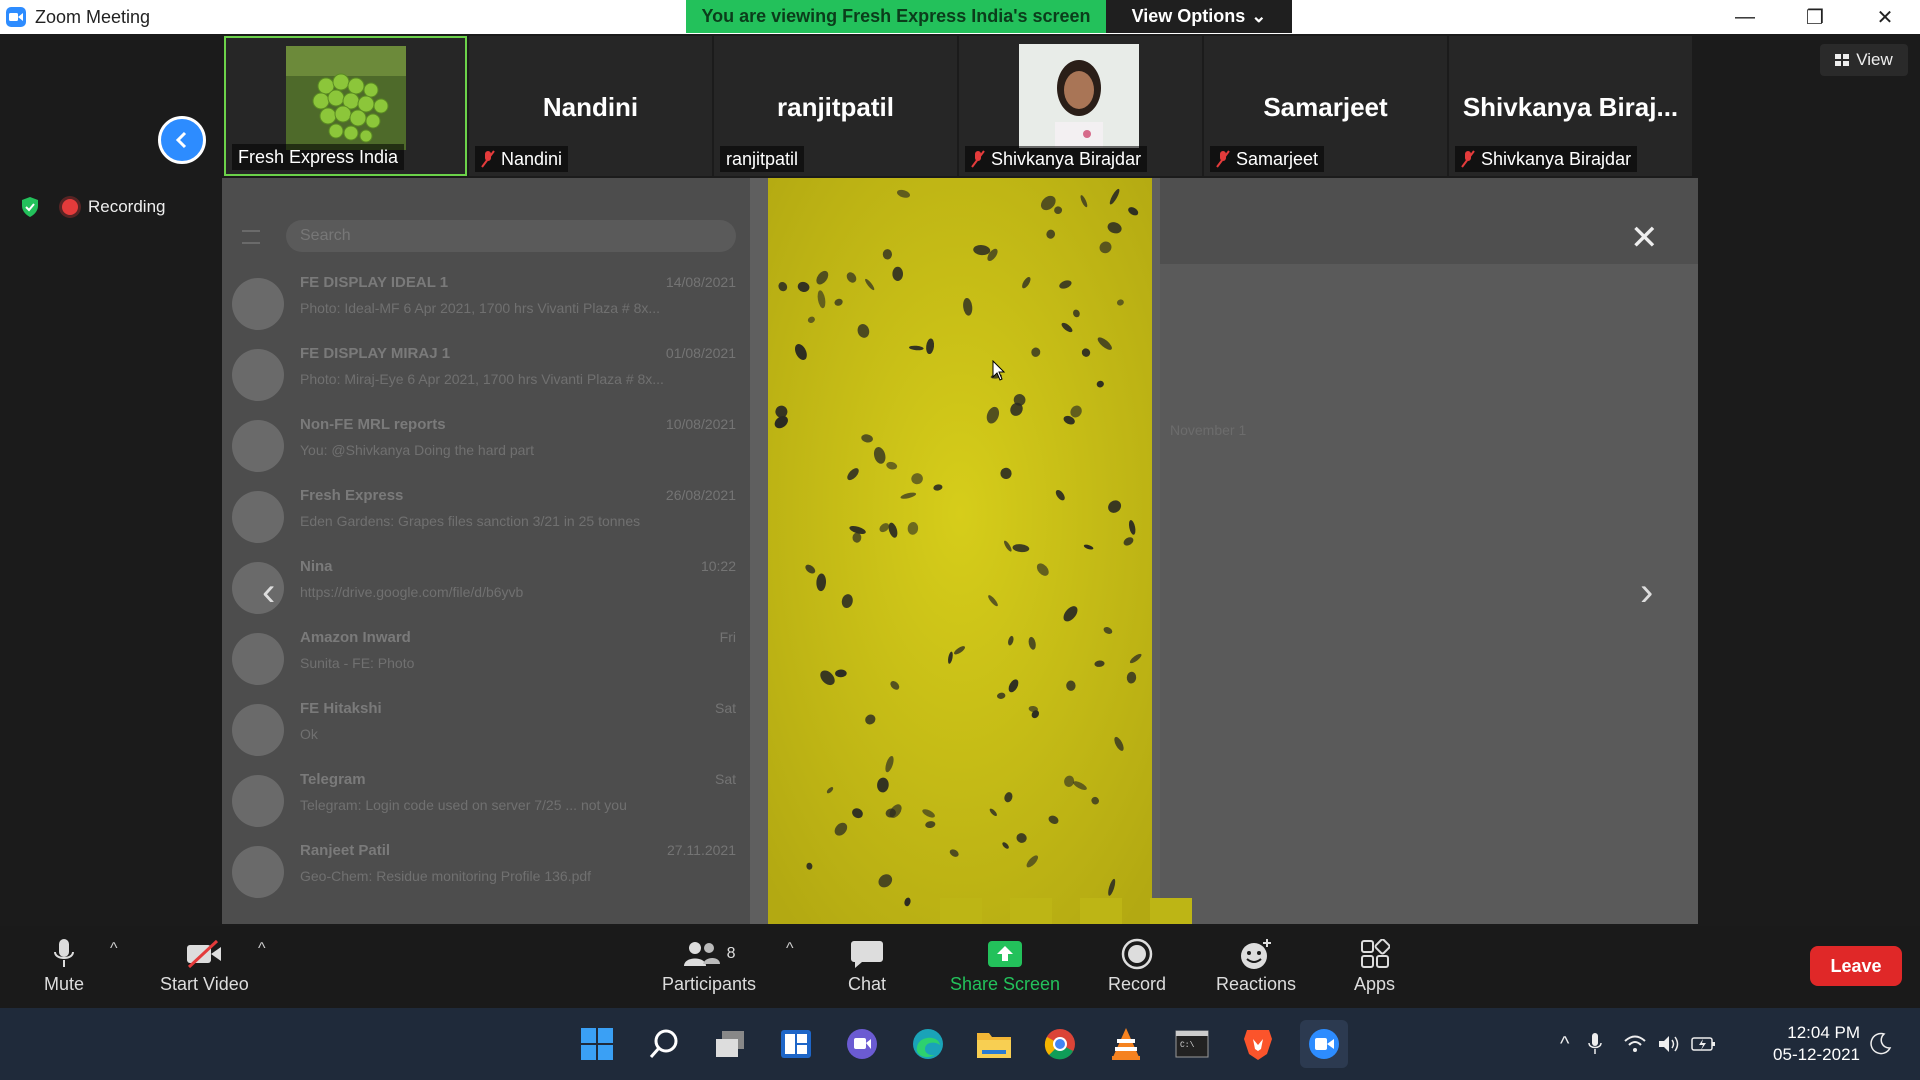  What do you see at coordinates (1881, 1044) in the screenshot?
I see `notifications-moon-icon` at bounding box center [1881, 1044].